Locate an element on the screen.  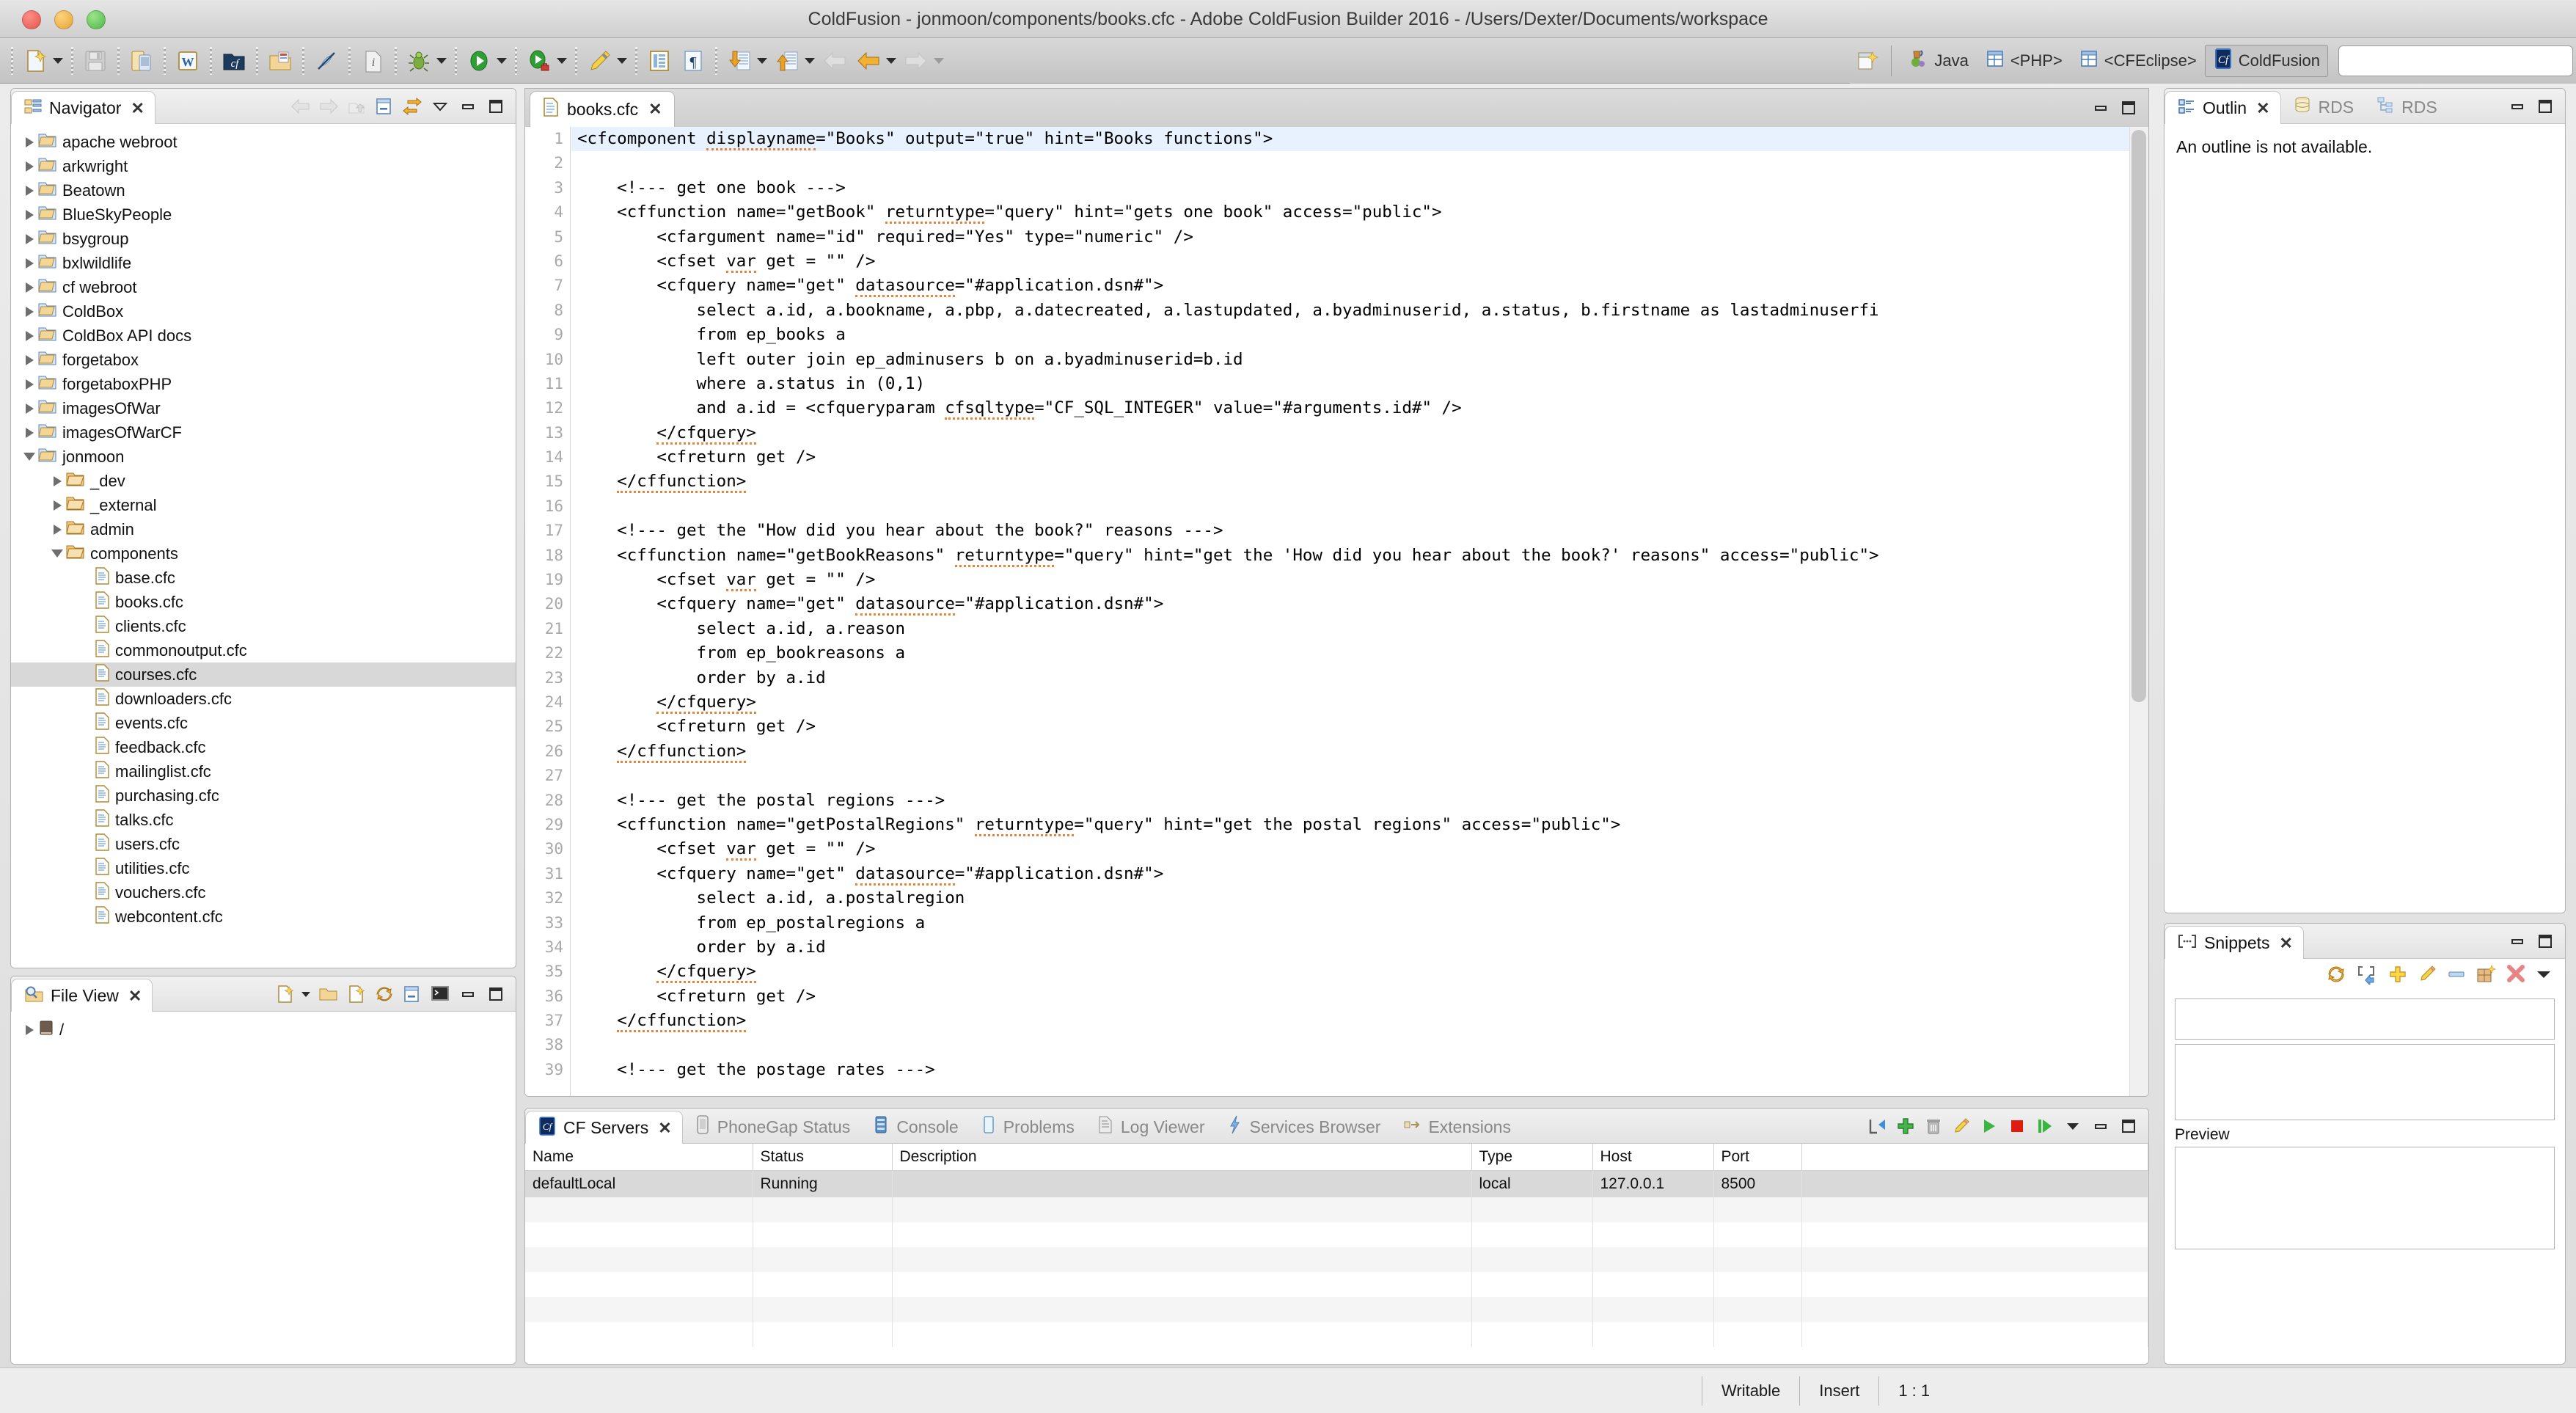
tab-rds-fileview: RDS is located at coordinates (2406, 107).